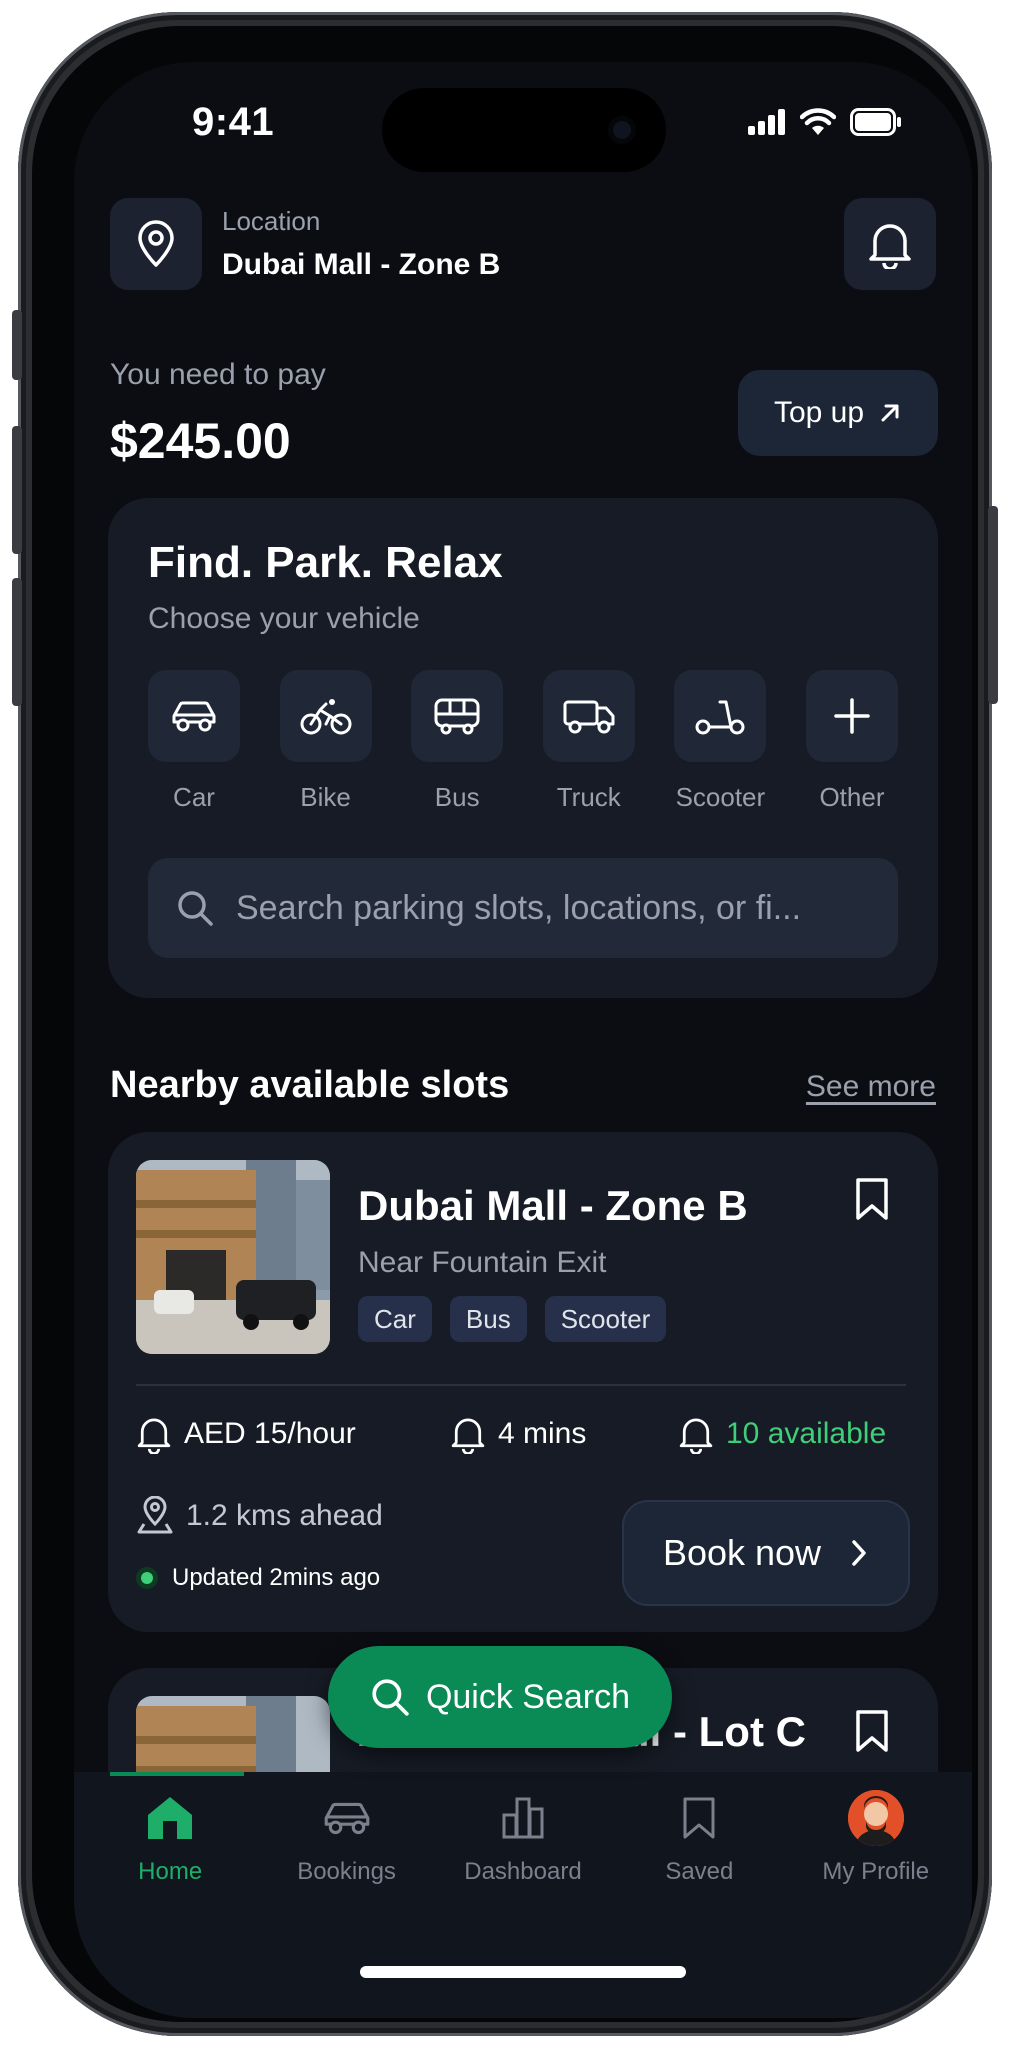  Describe the element at coordinates (310, 1085) in the screenshot. I see `nearby-section-title: Nearby available slots` at that location.